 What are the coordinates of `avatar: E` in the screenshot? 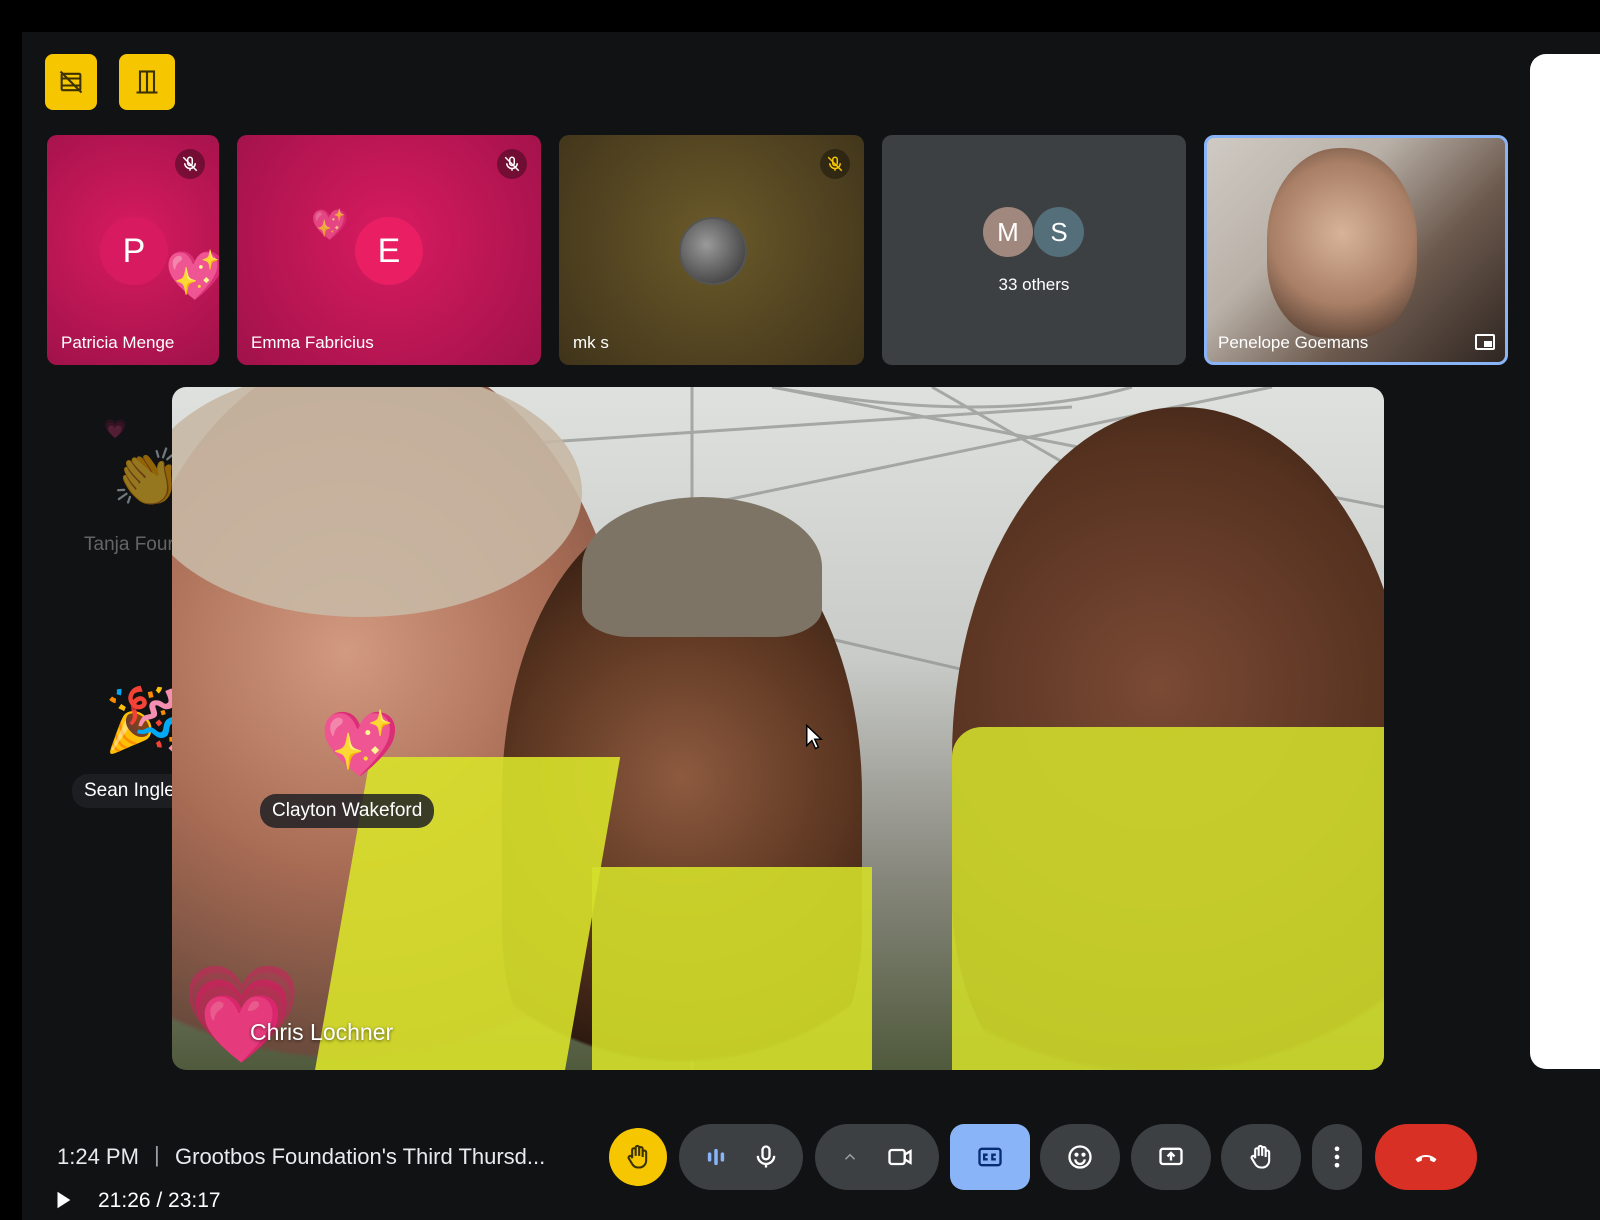 It's located at (389, 251).